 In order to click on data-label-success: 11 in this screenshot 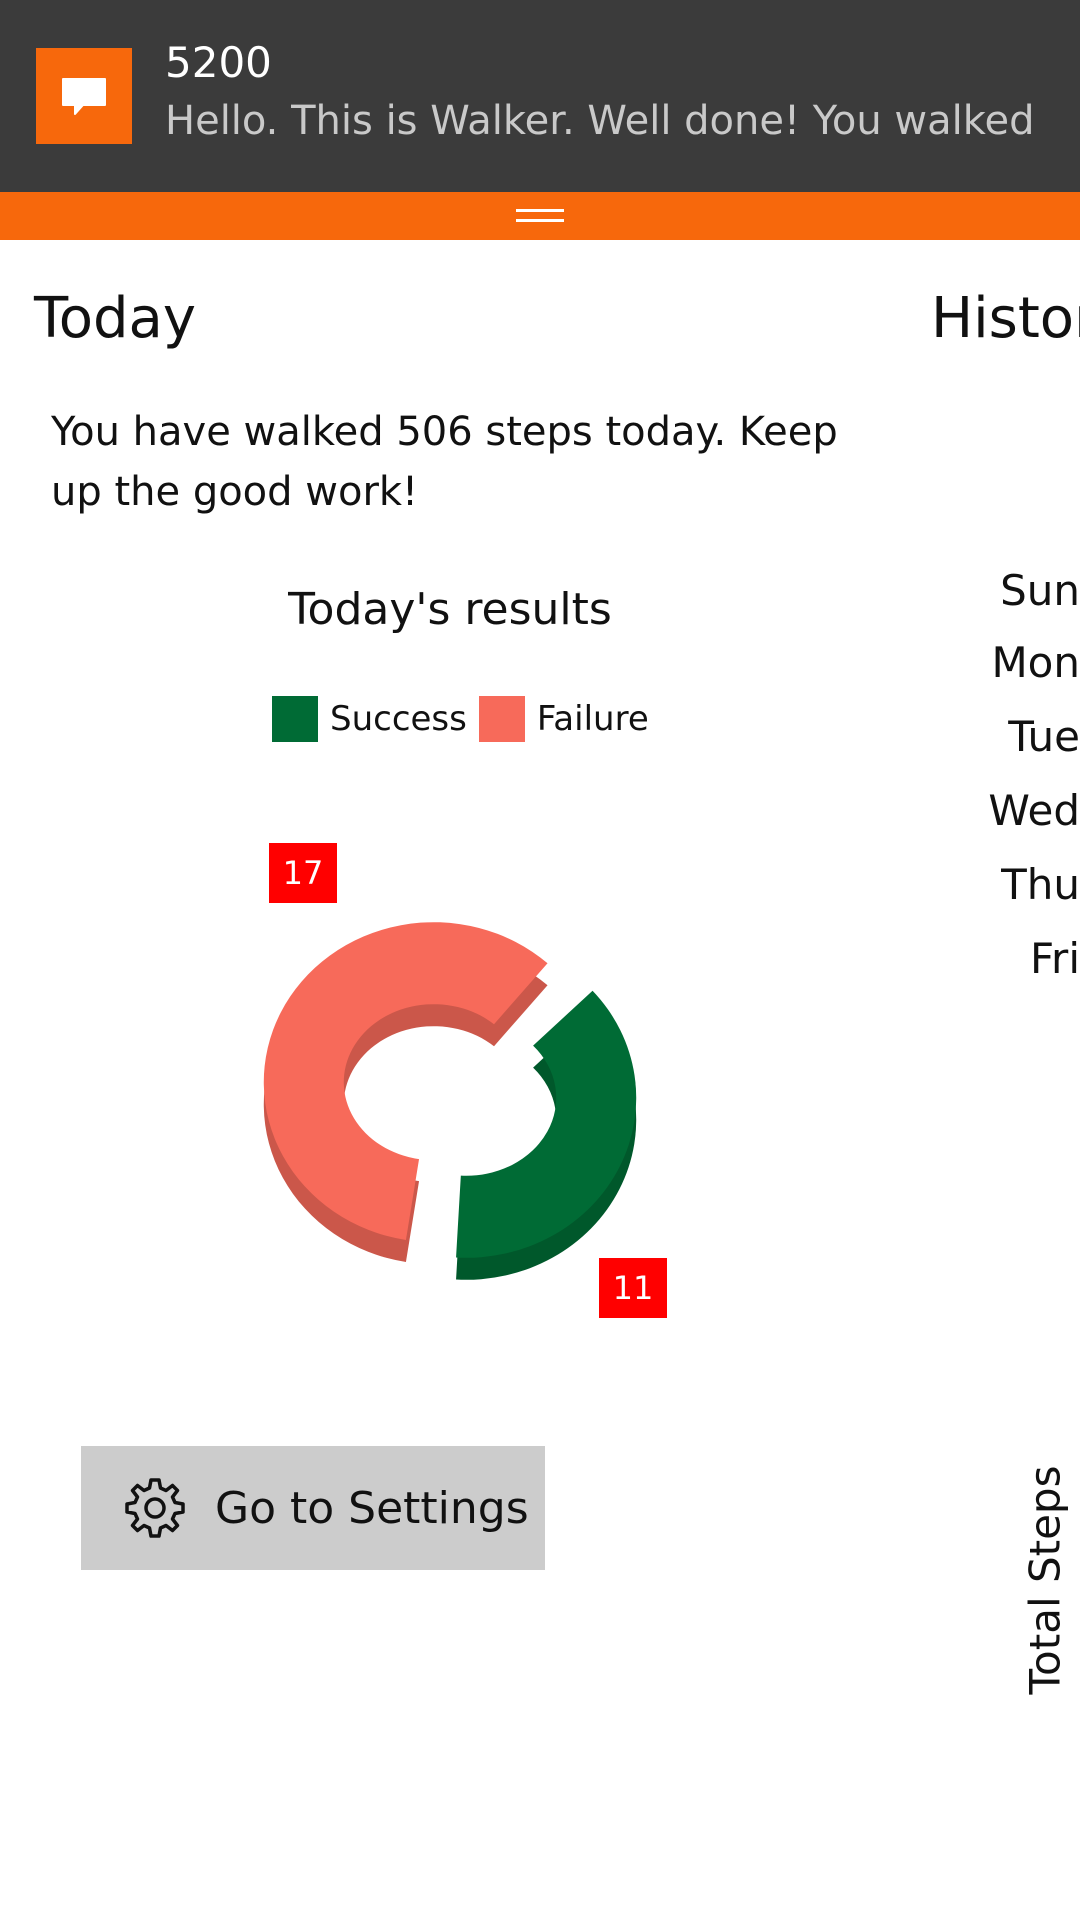, I will do `click(633, 1288)`.